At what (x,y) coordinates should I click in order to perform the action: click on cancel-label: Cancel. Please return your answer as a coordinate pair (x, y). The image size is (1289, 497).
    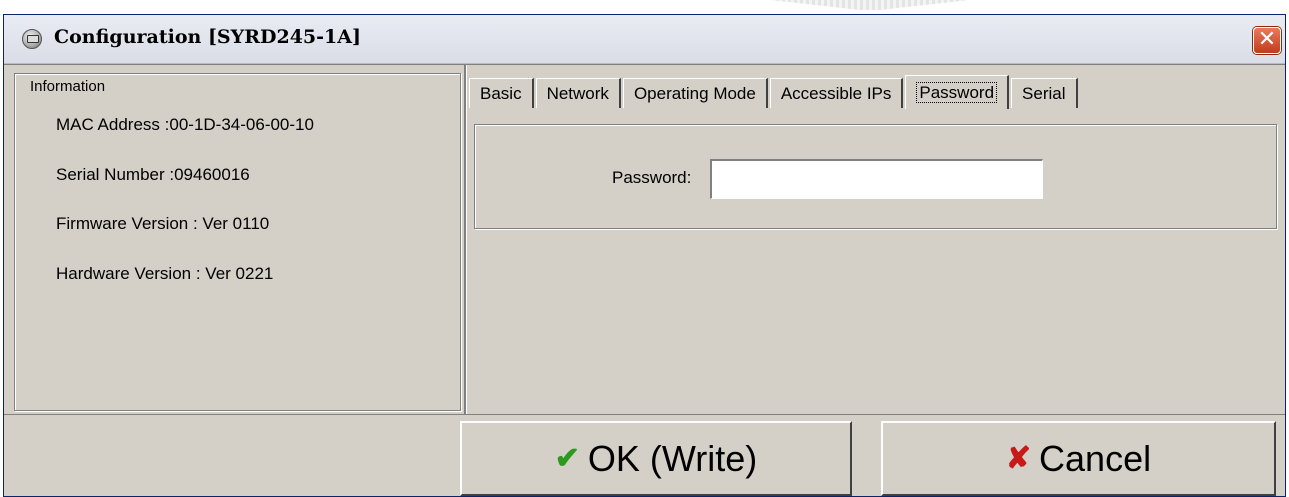
    Looking at the image, I should click on (1095, 458).